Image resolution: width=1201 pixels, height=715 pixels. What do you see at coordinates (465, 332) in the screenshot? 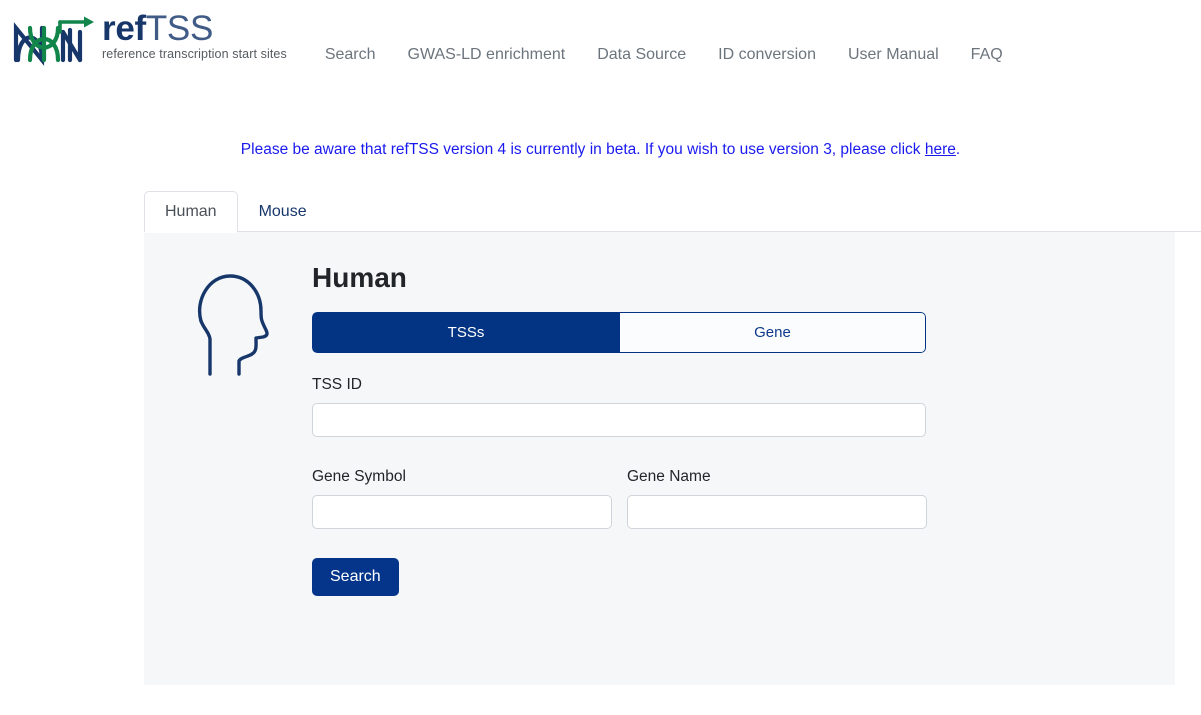
I see `mode-button-tsss: TSSs` at bounding box center [465, 332].